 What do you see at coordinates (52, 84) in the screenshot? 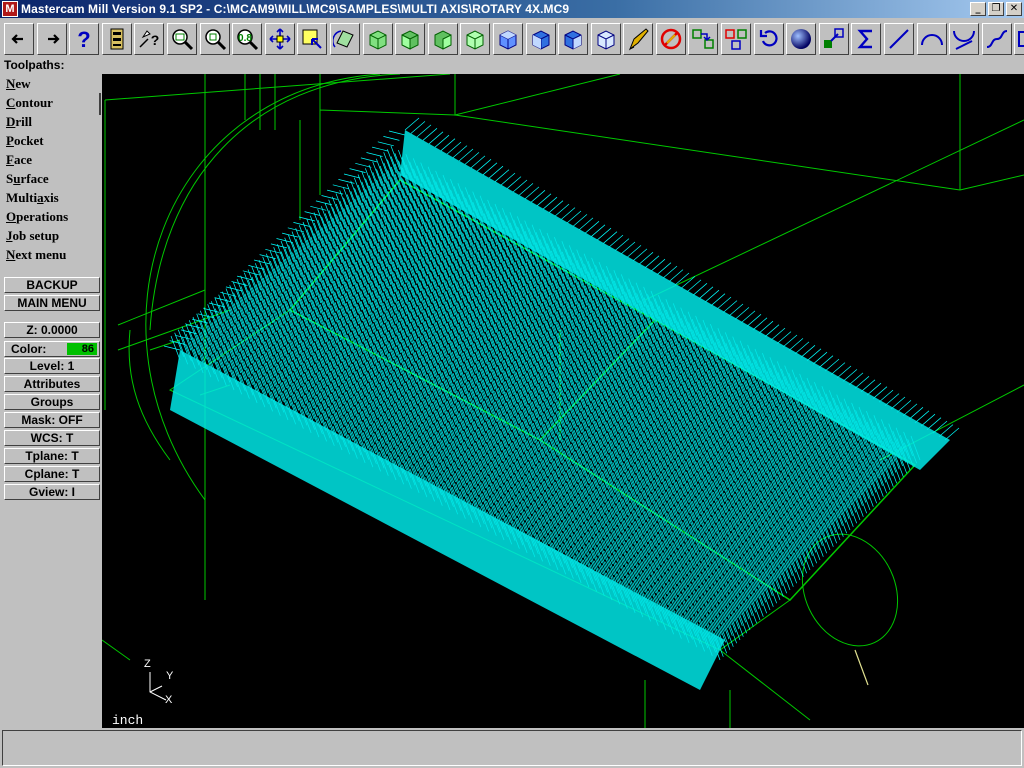
I see `menu-item-new: New` at bounding box center [52, 84].